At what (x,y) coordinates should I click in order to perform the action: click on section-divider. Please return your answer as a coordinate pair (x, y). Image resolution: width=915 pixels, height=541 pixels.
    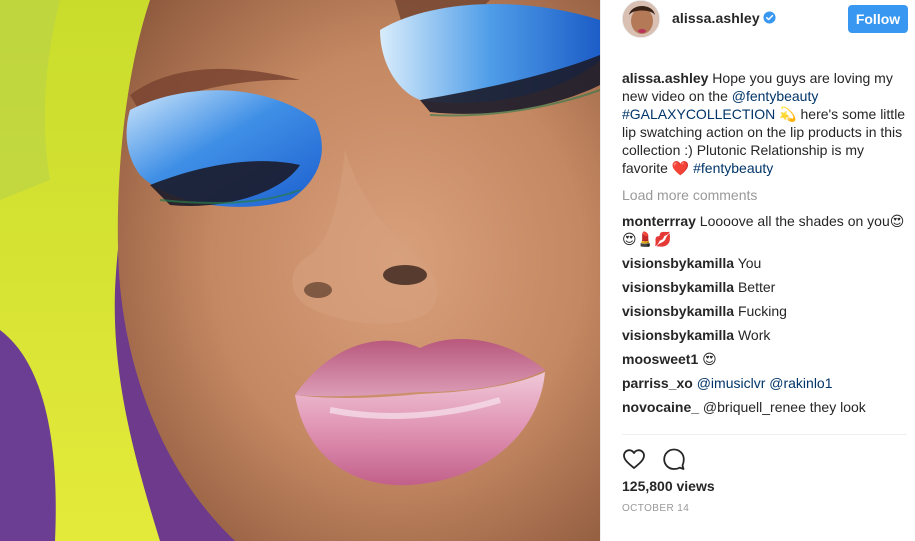
    Looking at the image, I should click on (764, 434).